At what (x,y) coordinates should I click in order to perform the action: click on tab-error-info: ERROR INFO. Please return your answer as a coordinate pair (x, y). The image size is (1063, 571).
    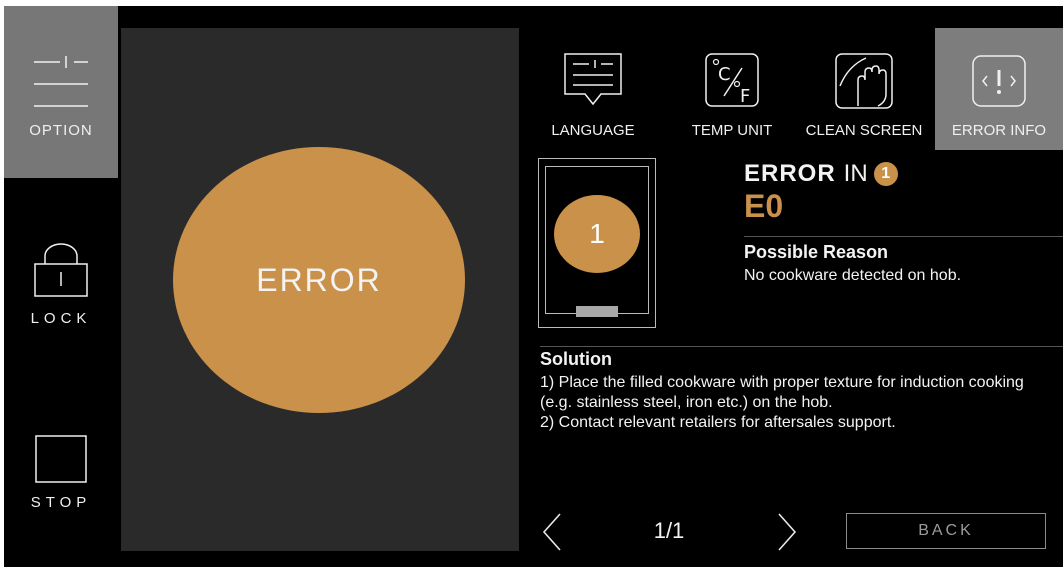
    Looking at the image, I should click on (999, 89).